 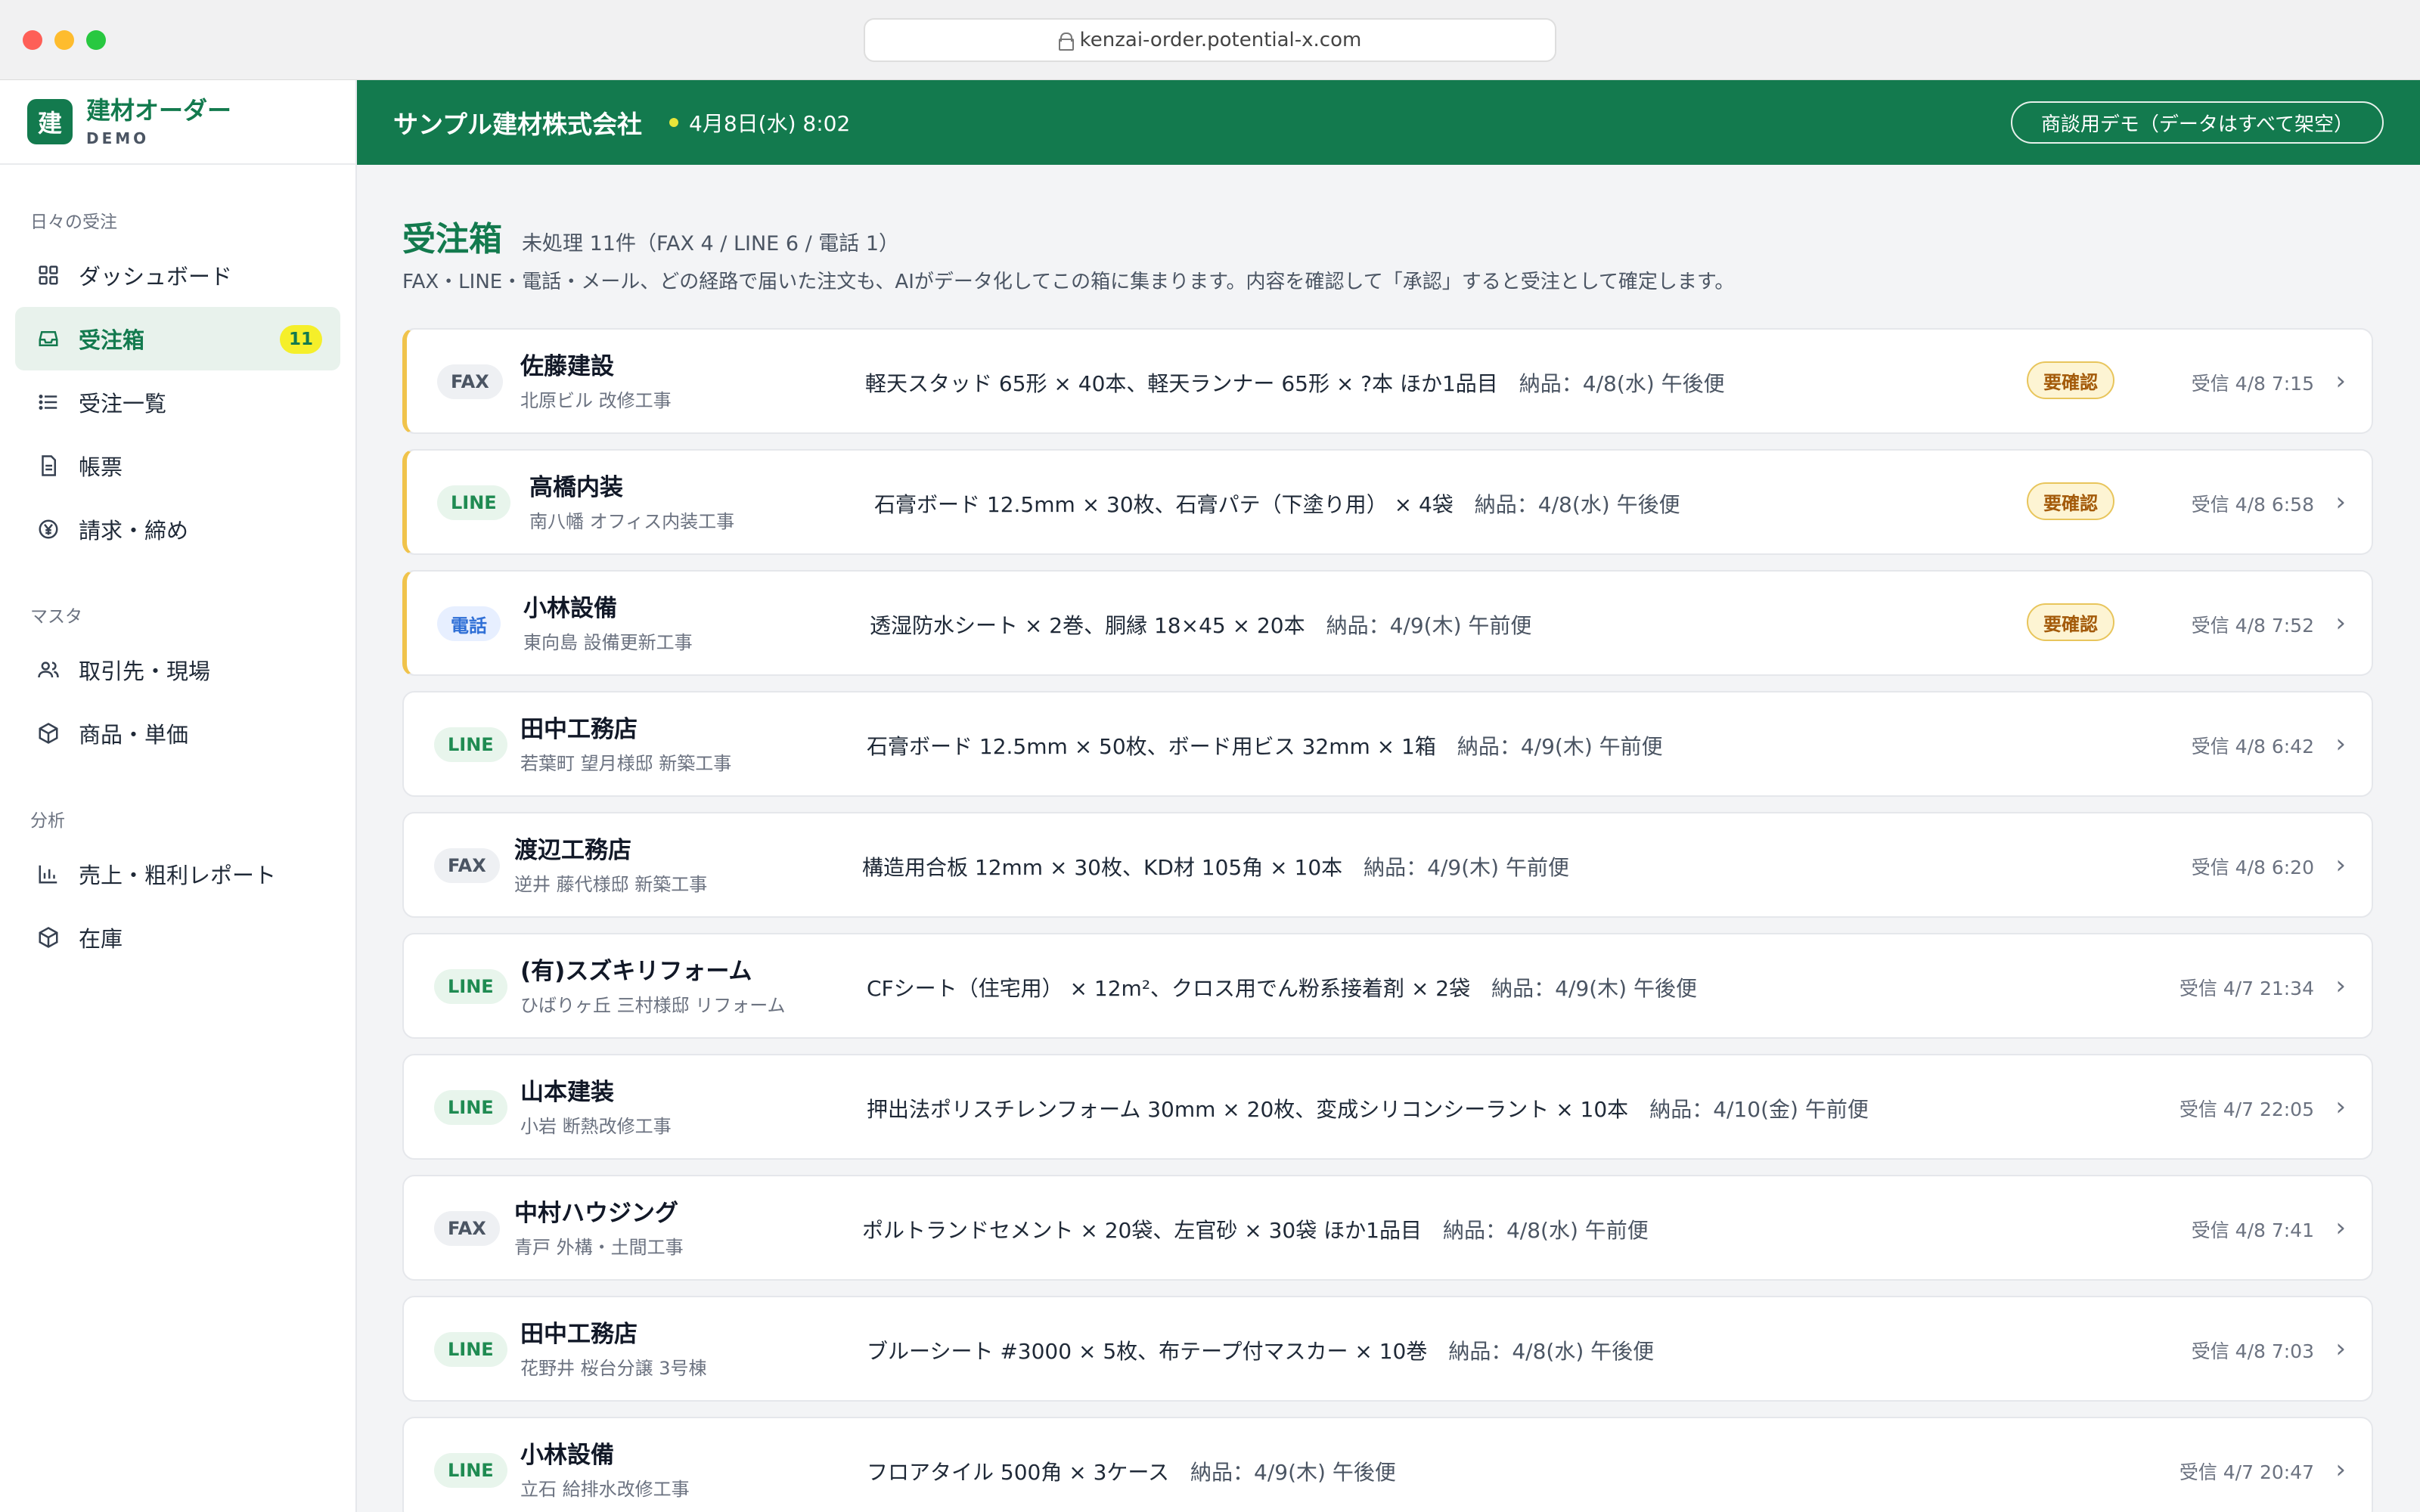 I want to click on customer-name: 田中工務店, so click(x=579, y=729).